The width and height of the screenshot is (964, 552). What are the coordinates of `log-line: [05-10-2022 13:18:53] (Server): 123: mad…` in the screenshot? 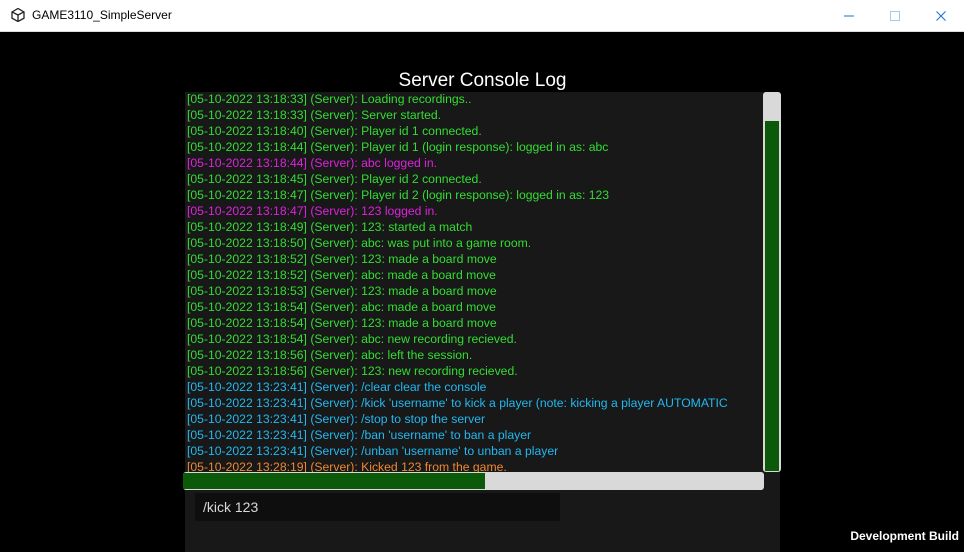 It's located at (342, 291).